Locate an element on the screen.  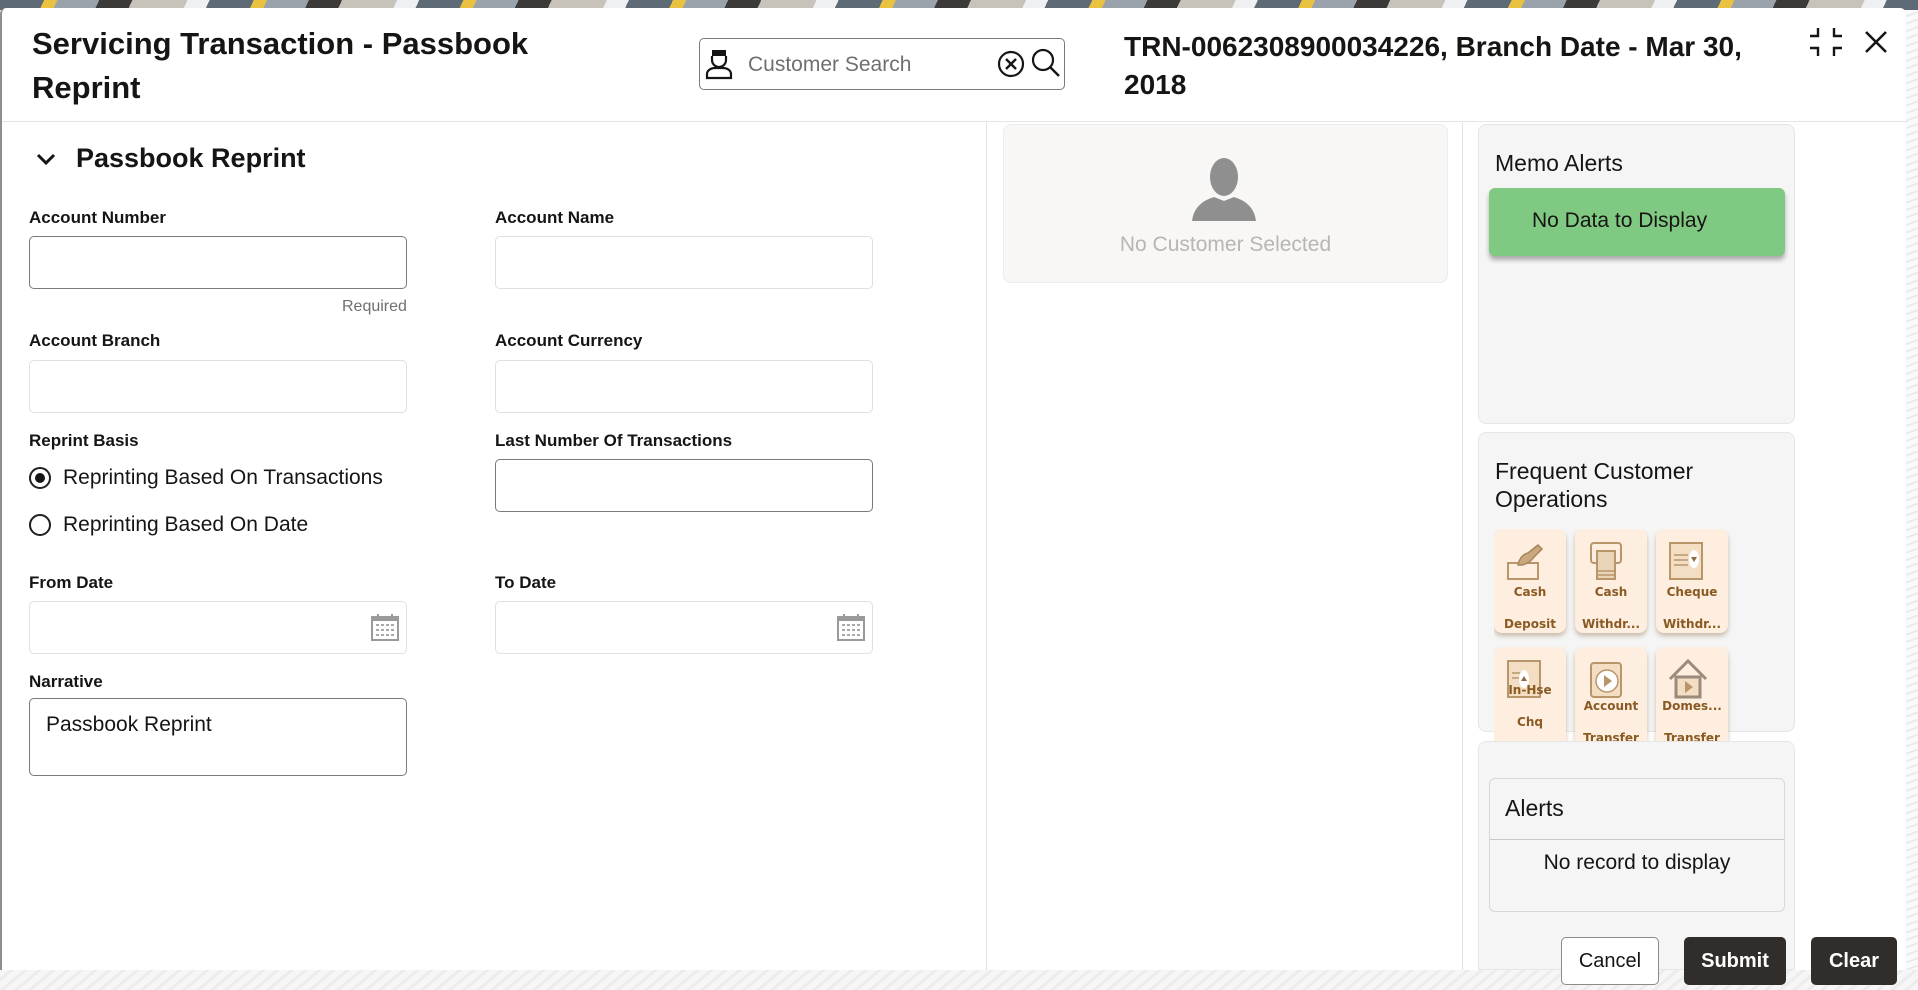
customer-card: No Customer Selected is located at coordinates (1225, 203).